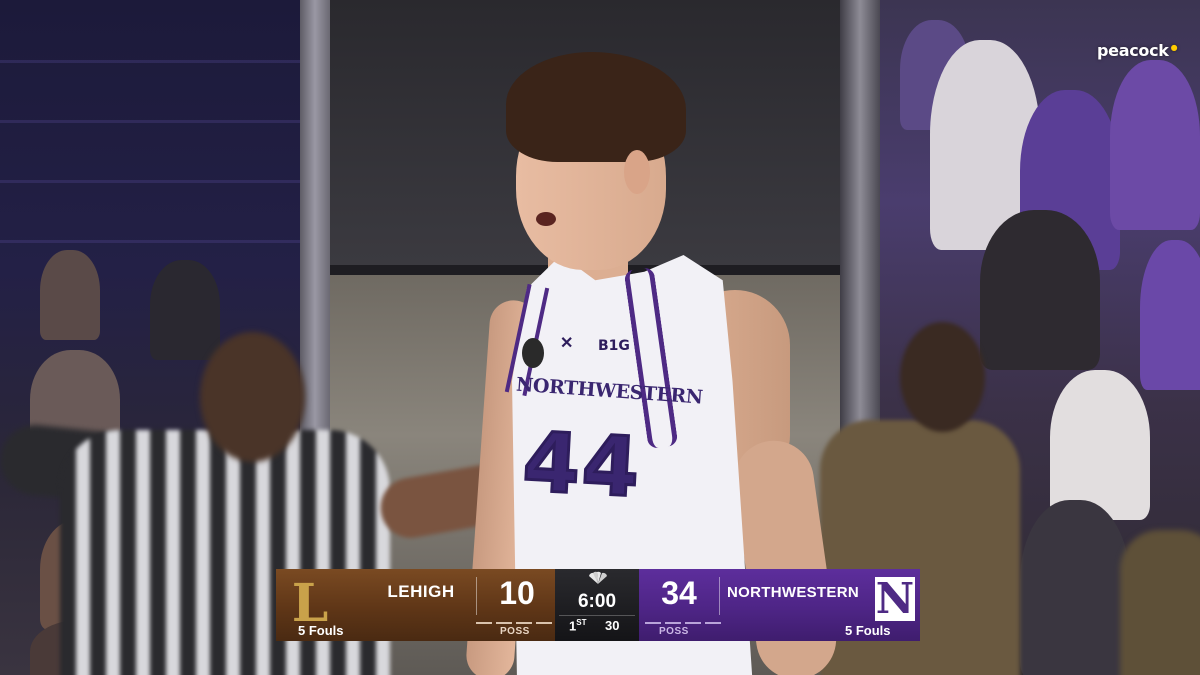  I want to click on home-team-fouls: 5 Fouls, so click(868, 630).